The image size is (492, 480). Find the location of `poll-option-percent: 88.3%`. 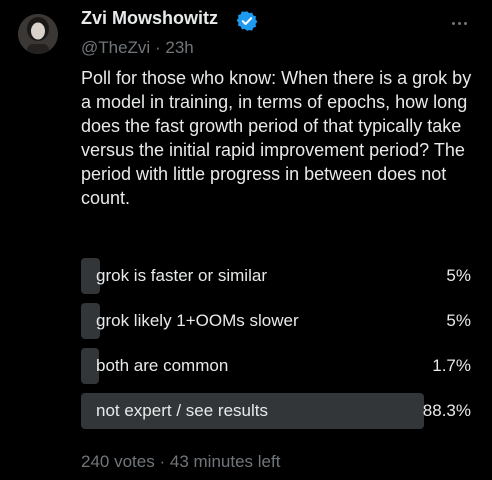

poll-option-percent: 88.3% is located at coordinates (446, 410).